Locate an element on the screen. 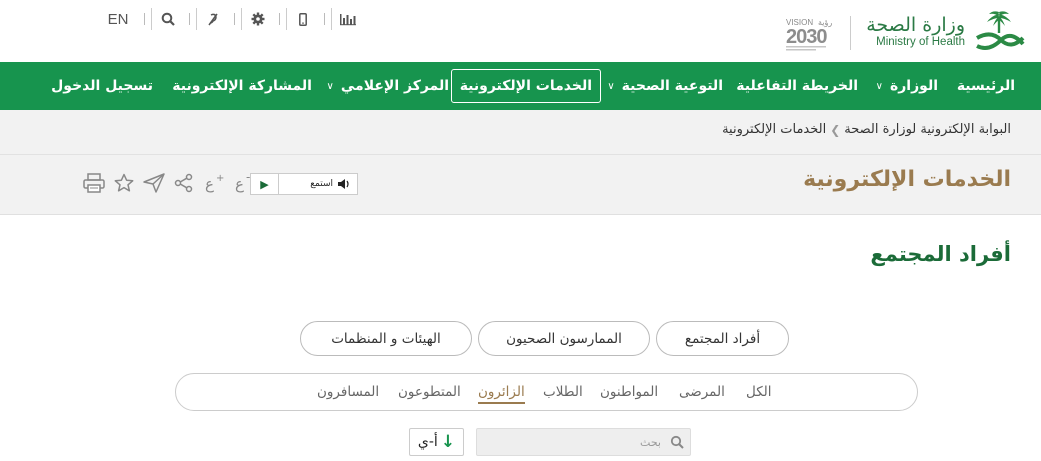 The width and height of the screenshot is (1041, 461). nav-label: التوعية الصحية is located at coordinates (672, 86).